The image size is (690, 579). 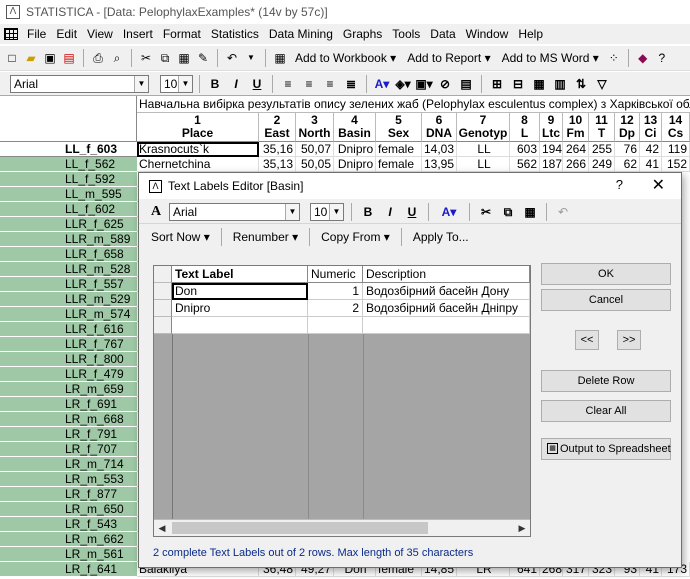 What do you see at coordinates (68, 524) in the screenshot?
I see `row-label: LR_f_543` at bounding box center [68, 524].